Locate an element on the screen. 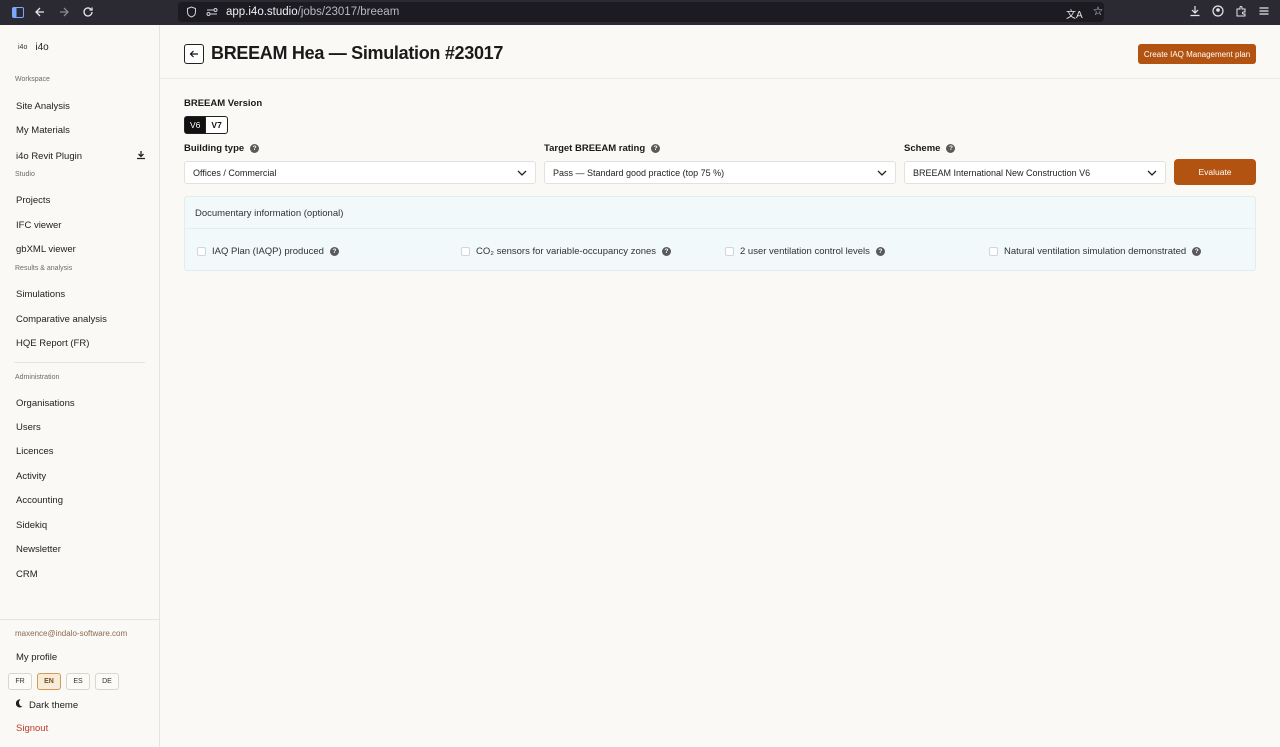 Image resolution: width=1280 pixels, height=747 pixels. sidebar-item-simulations: Simulations is located at coordinates (40, 294).